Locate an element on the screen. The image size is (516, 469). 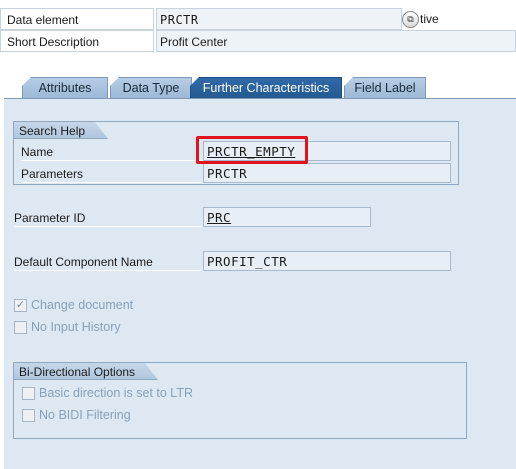
tab-attributes: Attributes is located at coordinates (65, 88).